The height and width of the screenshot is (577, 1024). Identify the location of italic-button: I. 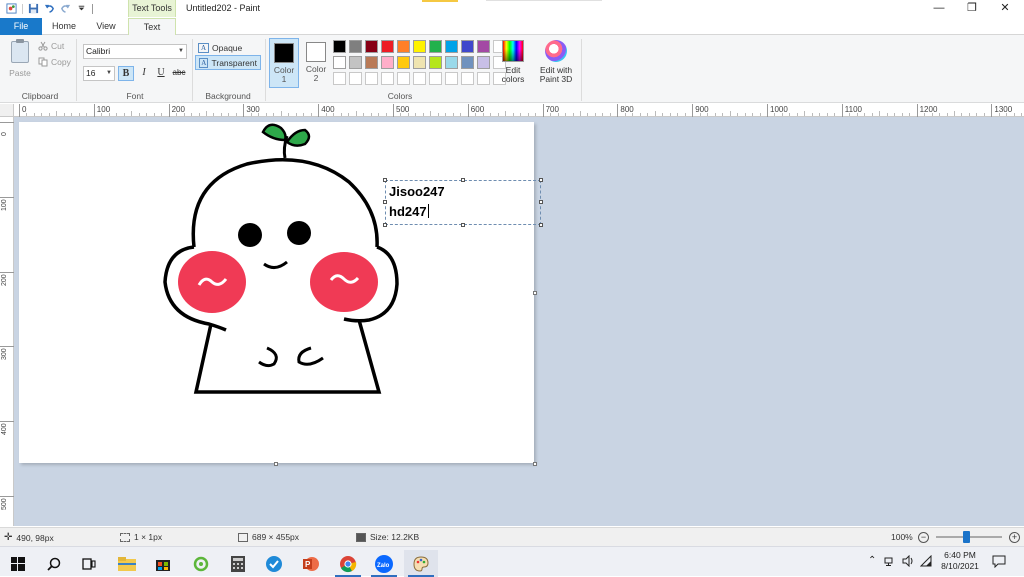
(144, 73).